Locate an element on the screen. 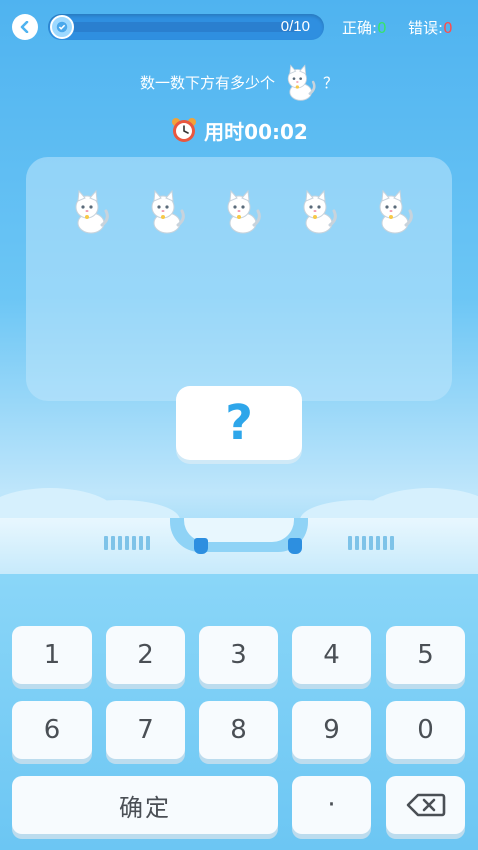  correct-count: 正确:0 is located at coordinates (364, 27).